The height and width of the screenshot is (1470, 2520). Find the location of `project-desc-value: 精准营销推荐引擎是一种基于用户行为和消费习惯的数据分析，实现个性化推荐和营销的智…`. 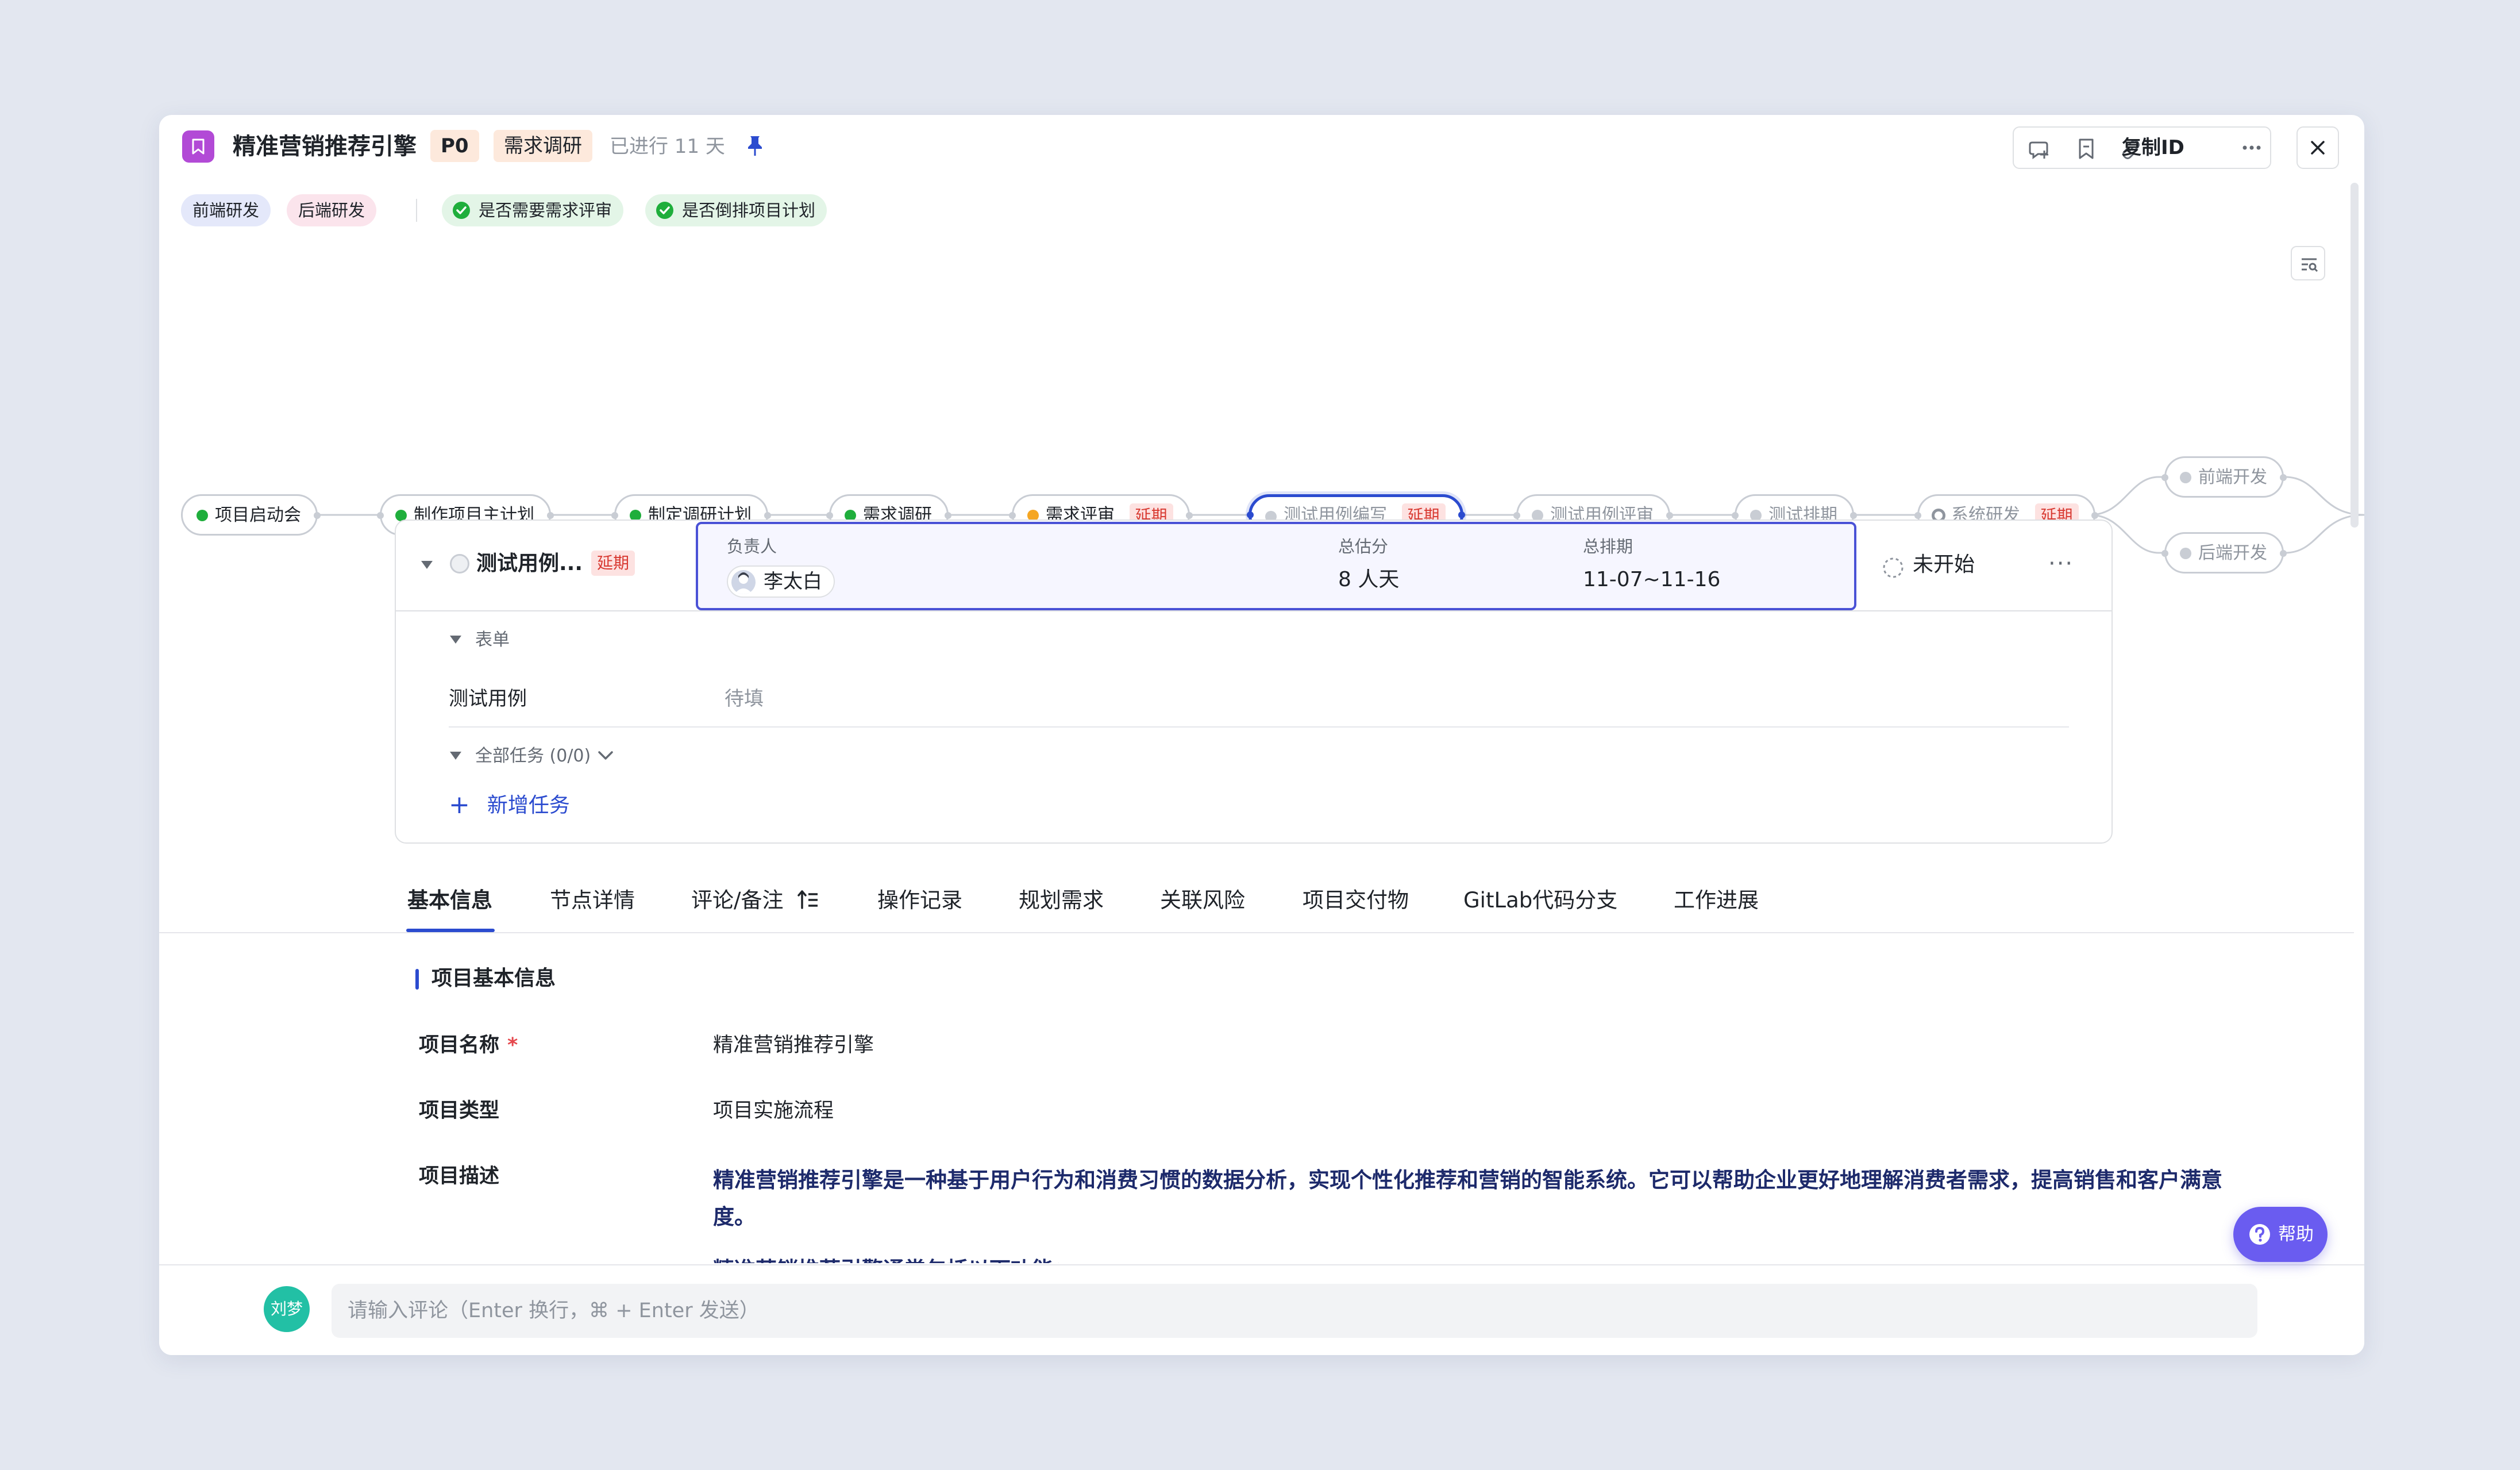

project-desc-value: 精准营销推荐引擎是一种基于用户行为和消费习惯的数据分析，实现个性化推荐和营销的智… is located at coordinates (1472, 1199).